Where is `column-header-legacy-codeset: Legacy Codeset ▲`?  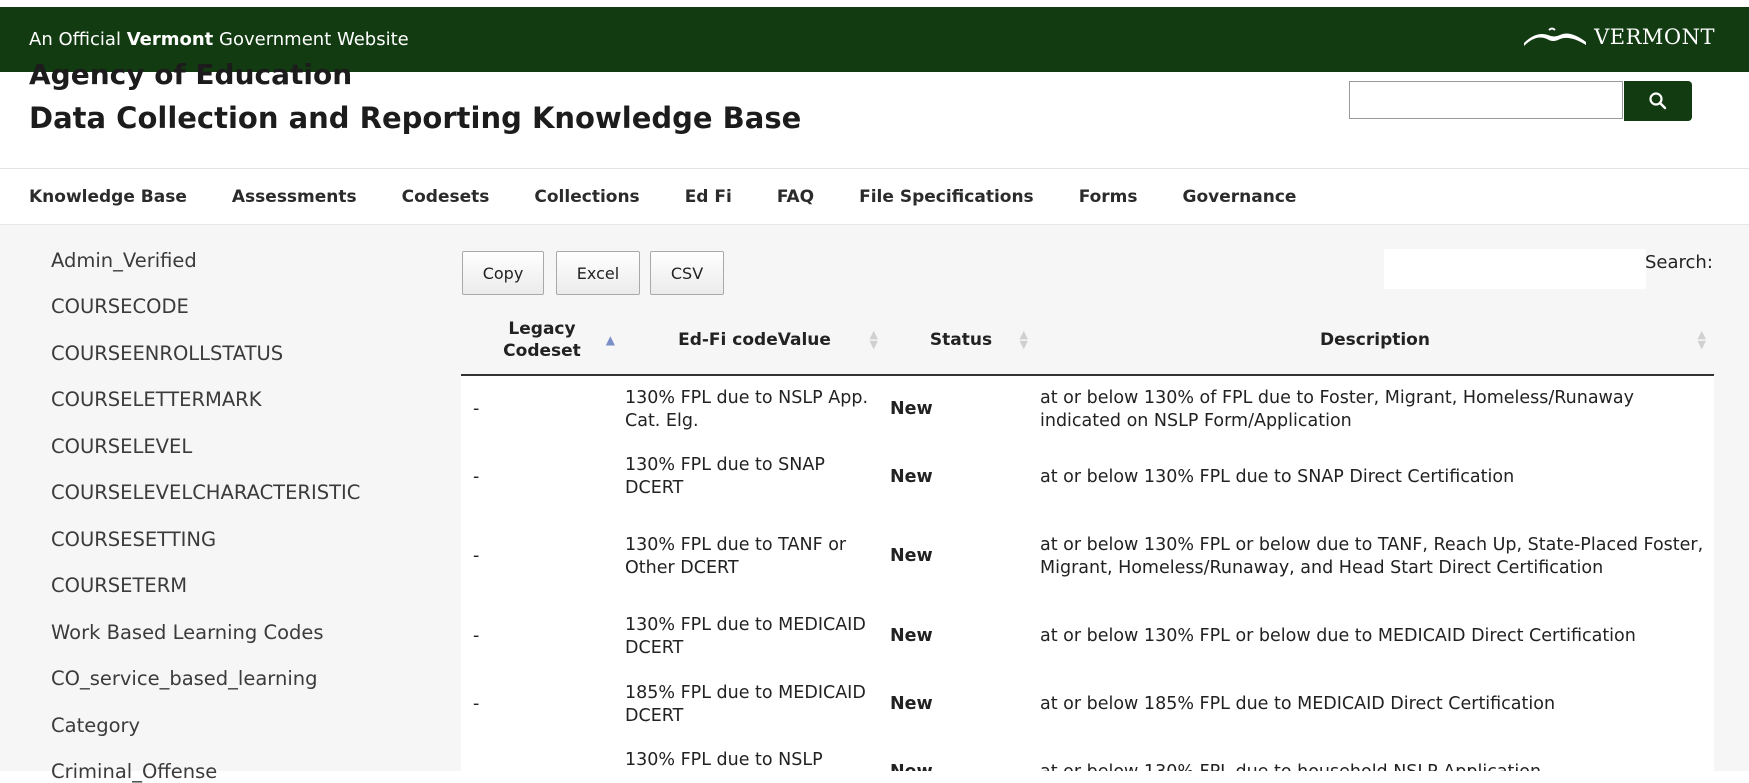 column-header-legacy-codeset: Legacy Codeset ▲ is located at coordinates (542, 341).